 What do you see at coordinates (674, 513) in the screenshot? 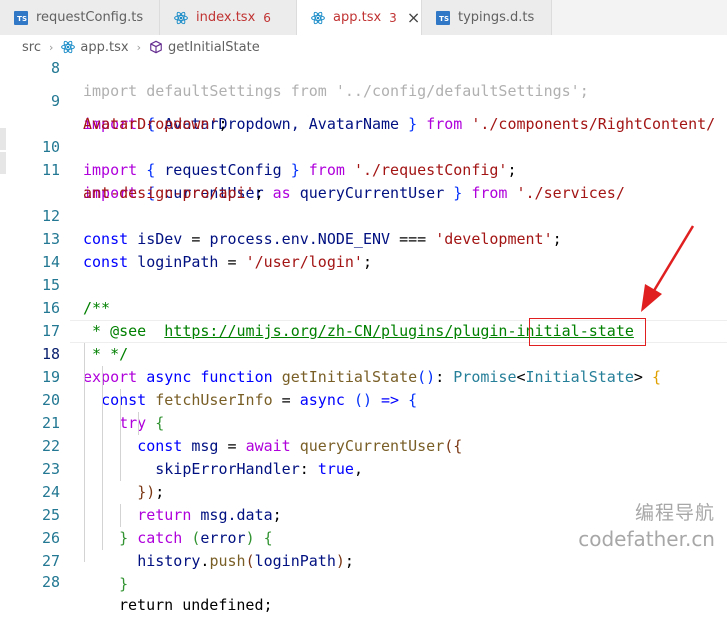
I see `watermark-title: 编程导航` at bounding box center [674, 513].